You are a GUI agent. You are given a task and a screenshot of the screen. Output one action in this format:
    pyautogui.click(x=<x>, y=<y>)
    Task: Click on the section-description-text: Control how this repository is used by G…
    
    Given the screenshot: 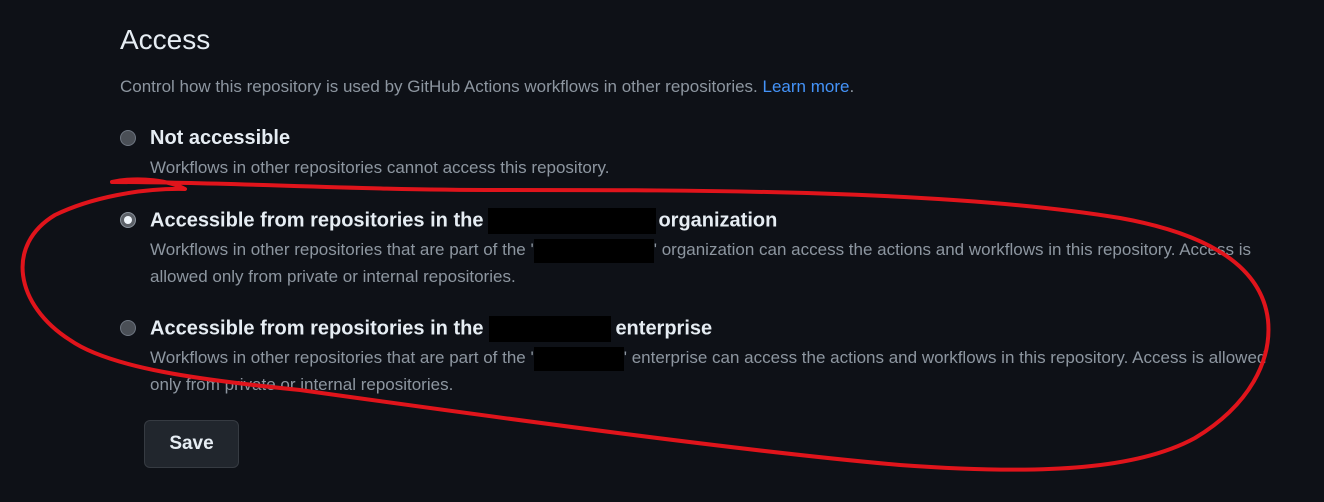 What is the action you would take?
    pyautogui.click(x=439, y=86)
    